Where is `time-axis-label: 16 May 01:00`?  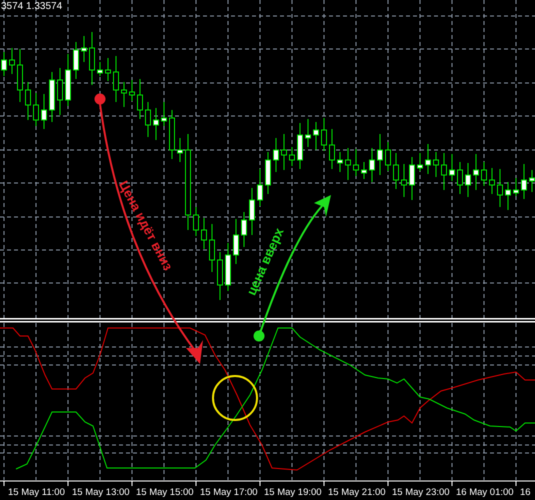 time-axis-label: 16 May 01:00 is located at coordinates (485, 492).